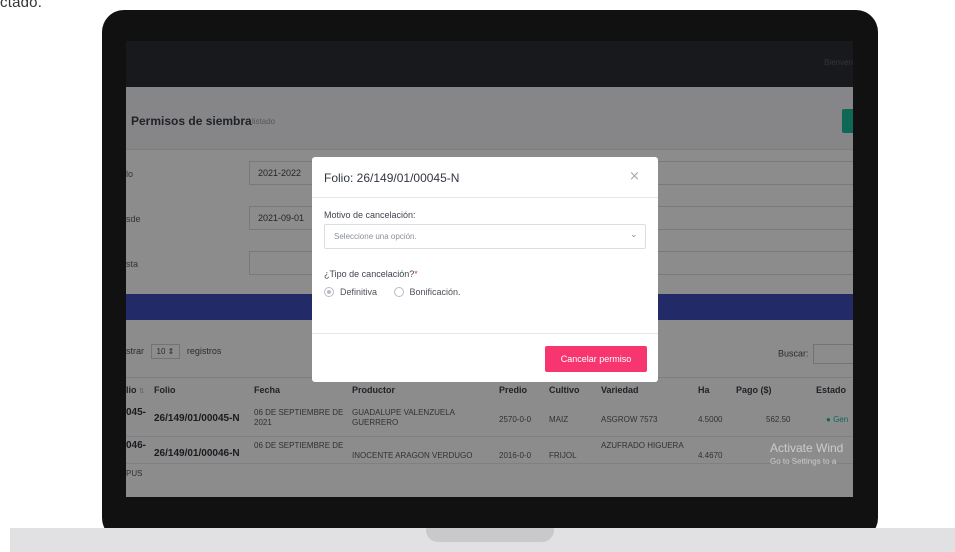 The image size is (955, 552). Describe the element at coordinates (416, 274) in the screenshot. I see `required-mark: *` at that location.